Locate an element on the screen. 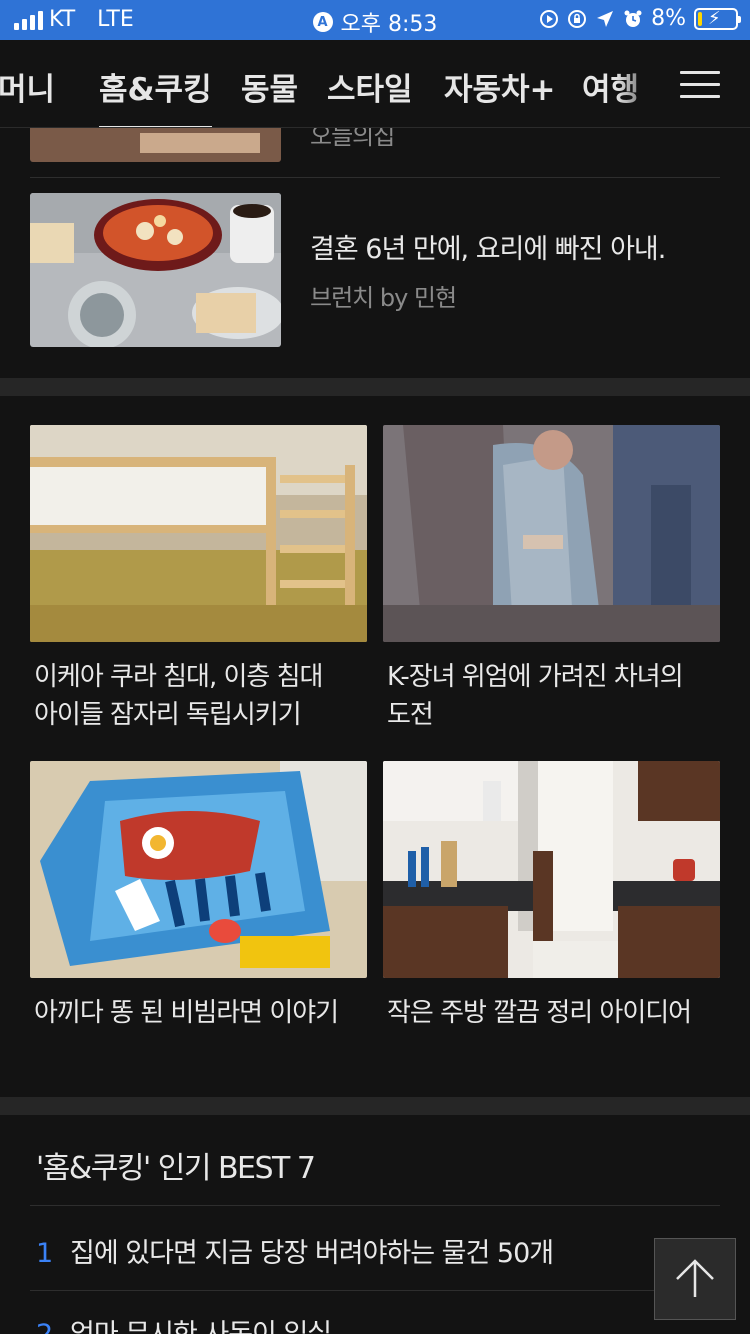 This screenshot has height=1334, width=750. tab-car: 자동차+ is located at coordinates (500, 86).